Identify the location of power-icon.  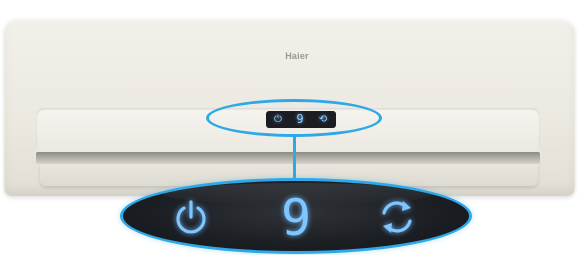
(191, 217).